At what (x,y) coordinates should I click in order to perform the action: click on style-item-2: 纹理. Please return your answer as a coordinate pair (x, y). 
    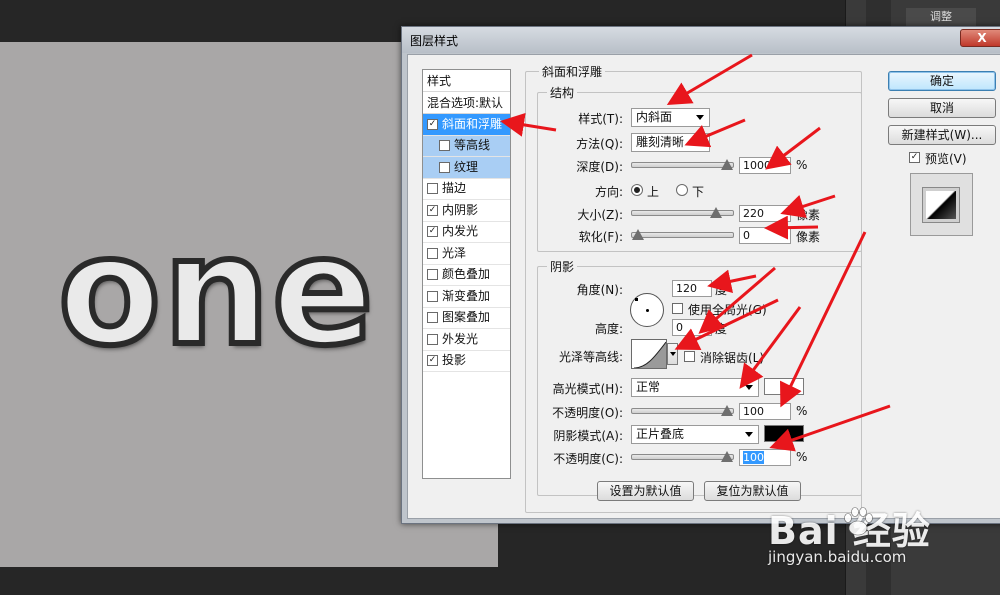
    Looking at the image, I should click on (466, 168).